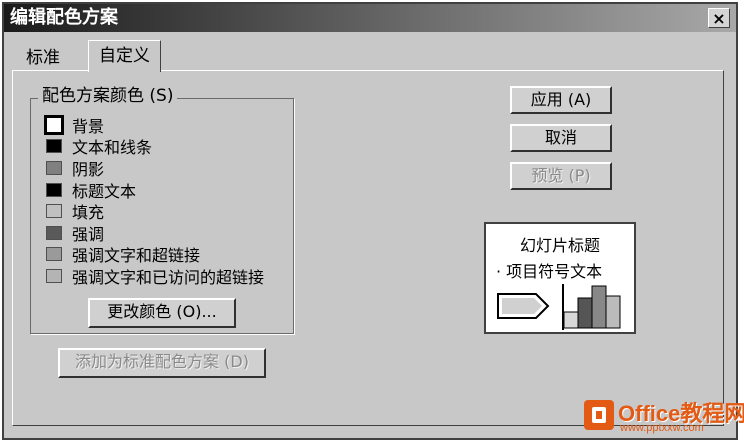 Image resolution: width=744 pixels, height=446 pixels. Describe the element at coordinates (155, 147) in the screenshot. I see `color-scheme-item: 文本和线条` at that location.